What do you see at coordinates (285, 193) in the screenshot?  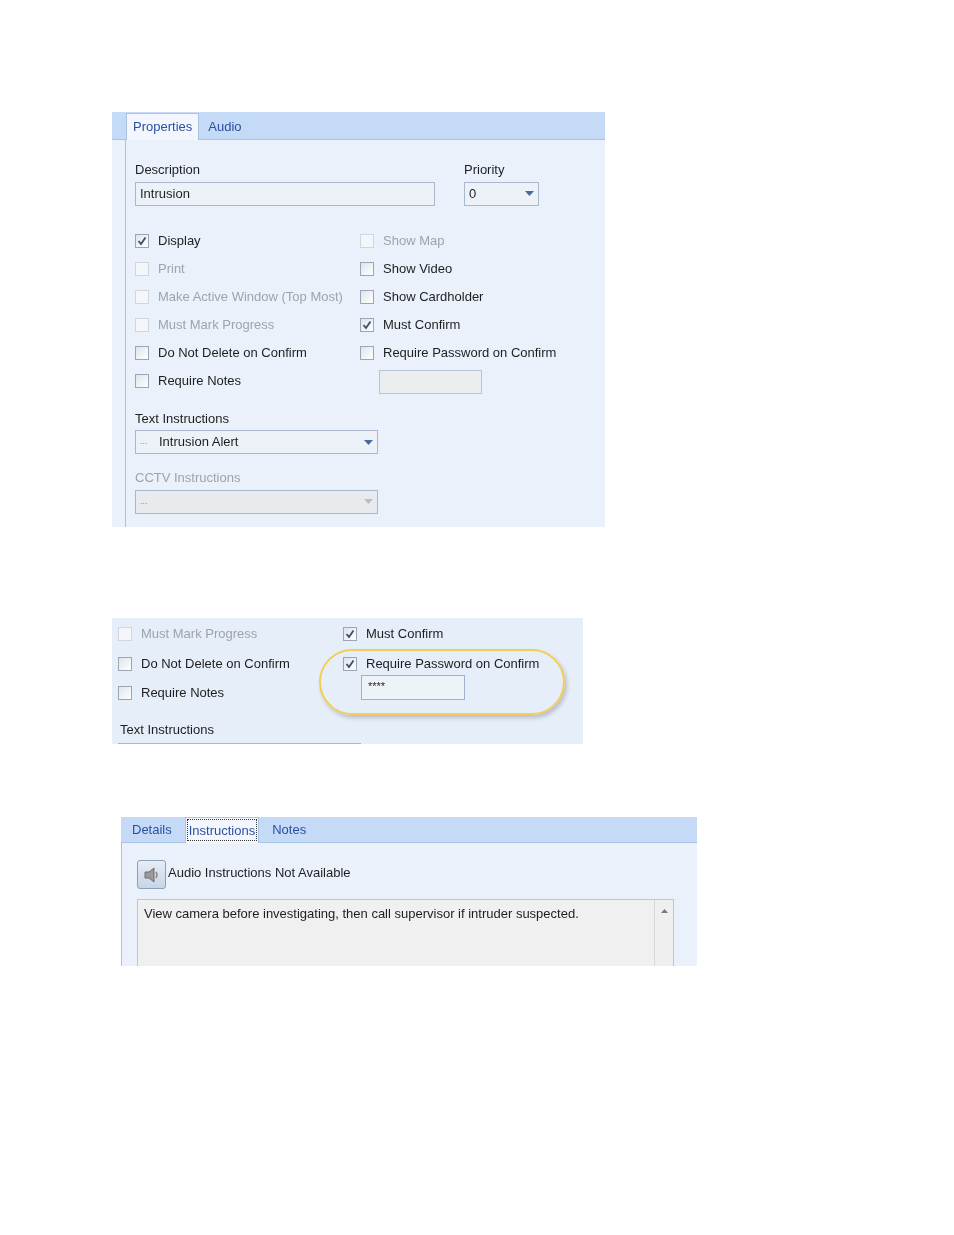 I see `description-field: Intrusion` at bounding box center [285, 193].